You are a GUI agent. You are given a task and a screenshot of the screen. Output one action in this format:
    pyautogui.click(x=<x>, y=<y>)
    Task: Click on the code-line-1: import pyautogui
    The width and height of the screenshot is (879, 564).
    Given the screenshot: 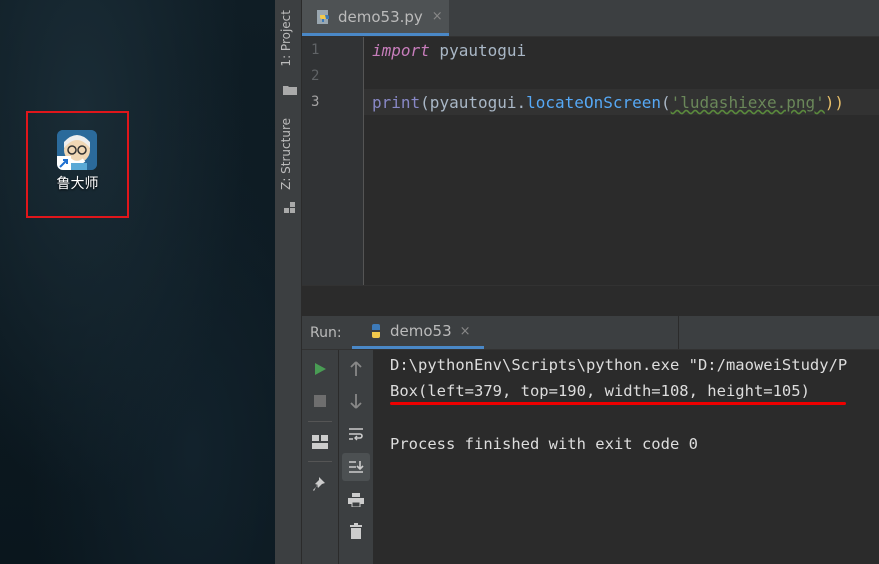 What is the action you would take?
    pyautogui.click(x=449, y=50)
    